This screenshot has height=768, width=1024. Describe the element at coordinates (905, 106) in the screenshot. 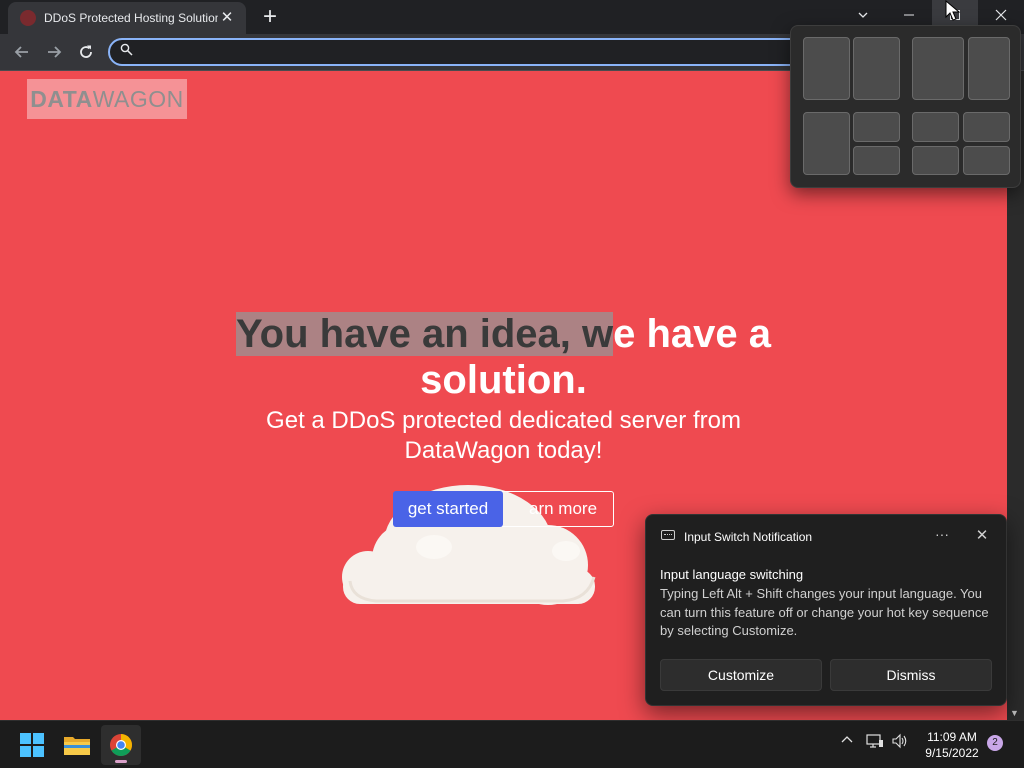

I see `snap-layouts-flyout` at that location.